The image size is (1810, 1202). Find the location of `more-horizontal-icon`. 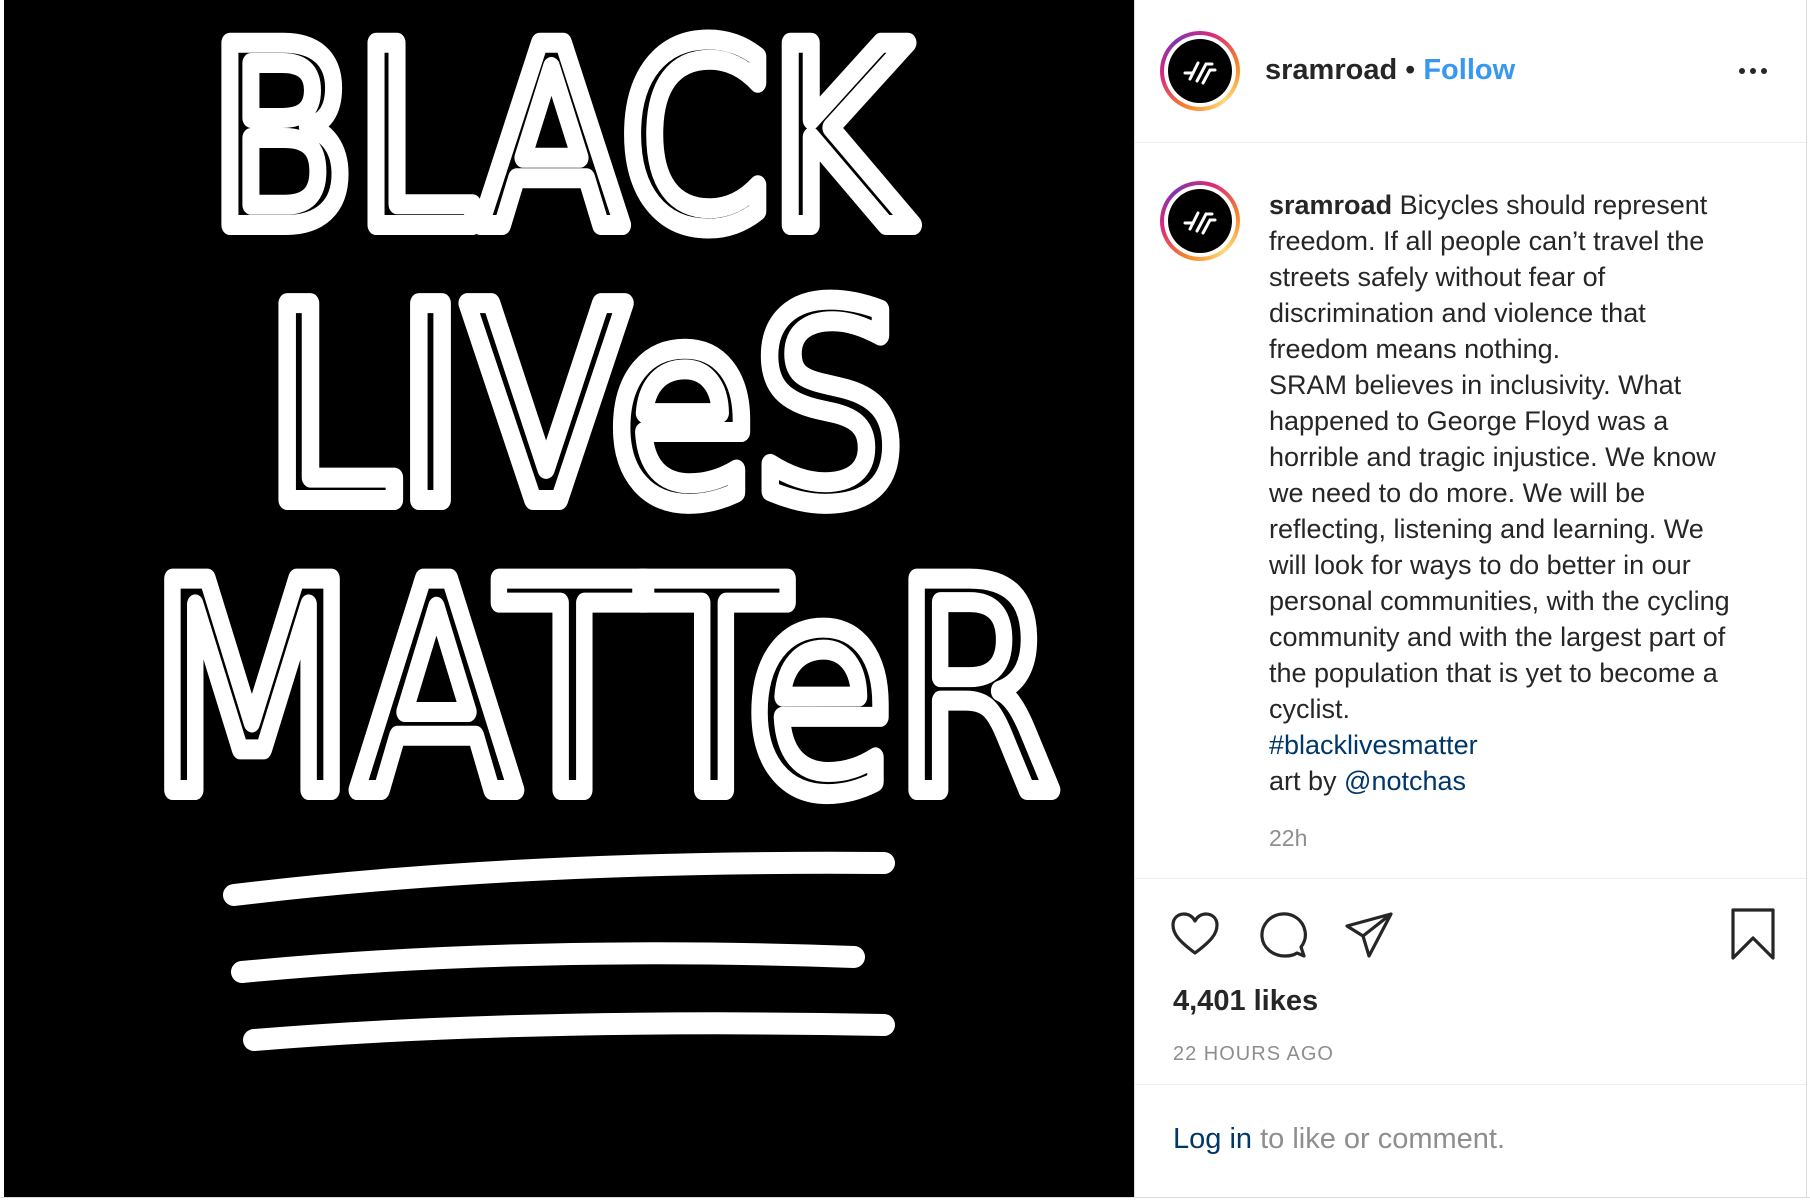

more-horizontal-icon is located at coordinates (1742, 71).